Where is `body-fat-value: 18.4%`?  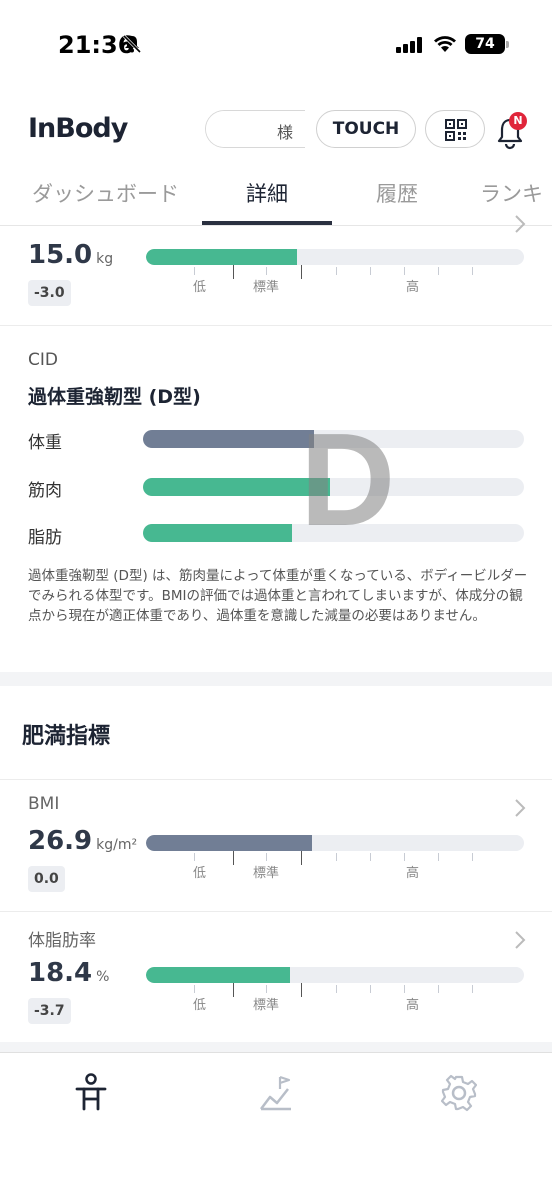 body-fat-value: 18.4% is located at coordinates (69, 973).